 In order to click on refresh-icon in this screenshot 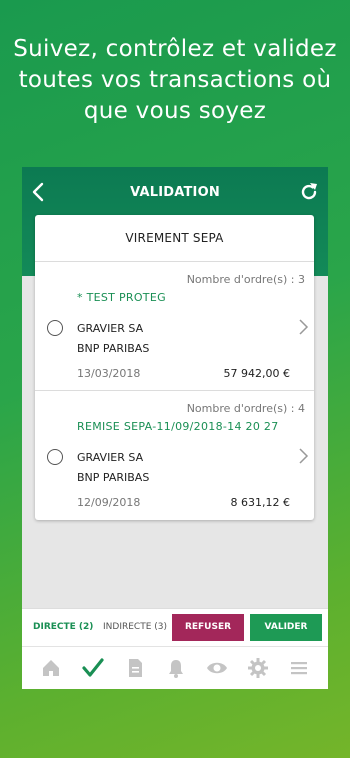, I will do `click(309, 192)`.